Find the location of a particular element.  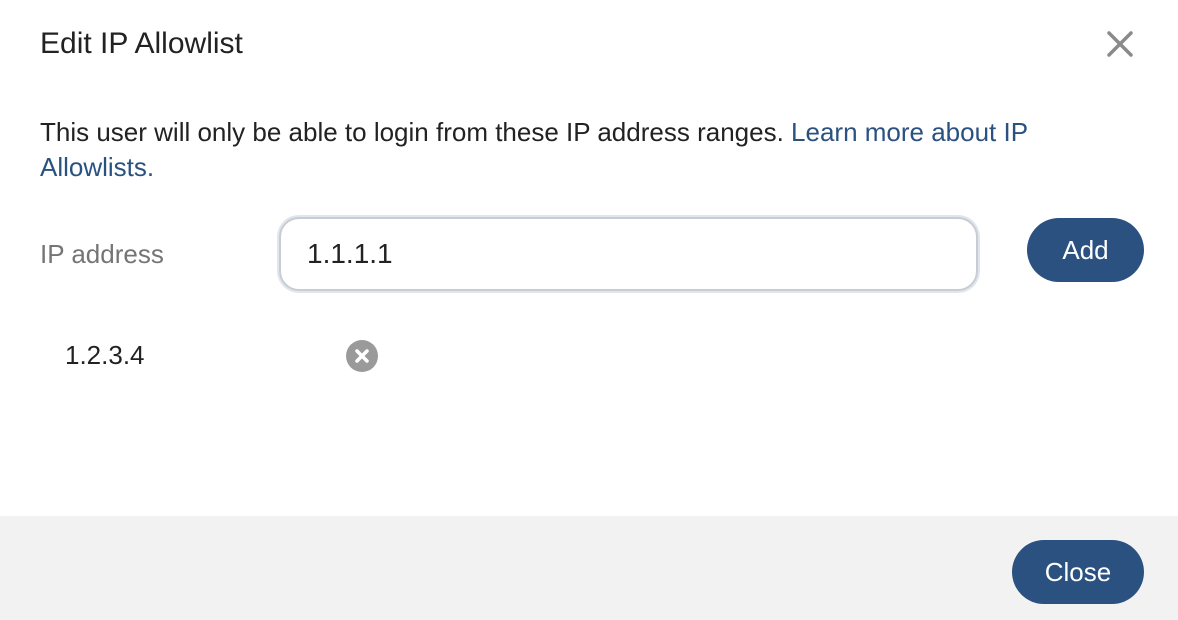

ip-allowlist-list: 1.2.3.4 is located at coordinates (589, 356).